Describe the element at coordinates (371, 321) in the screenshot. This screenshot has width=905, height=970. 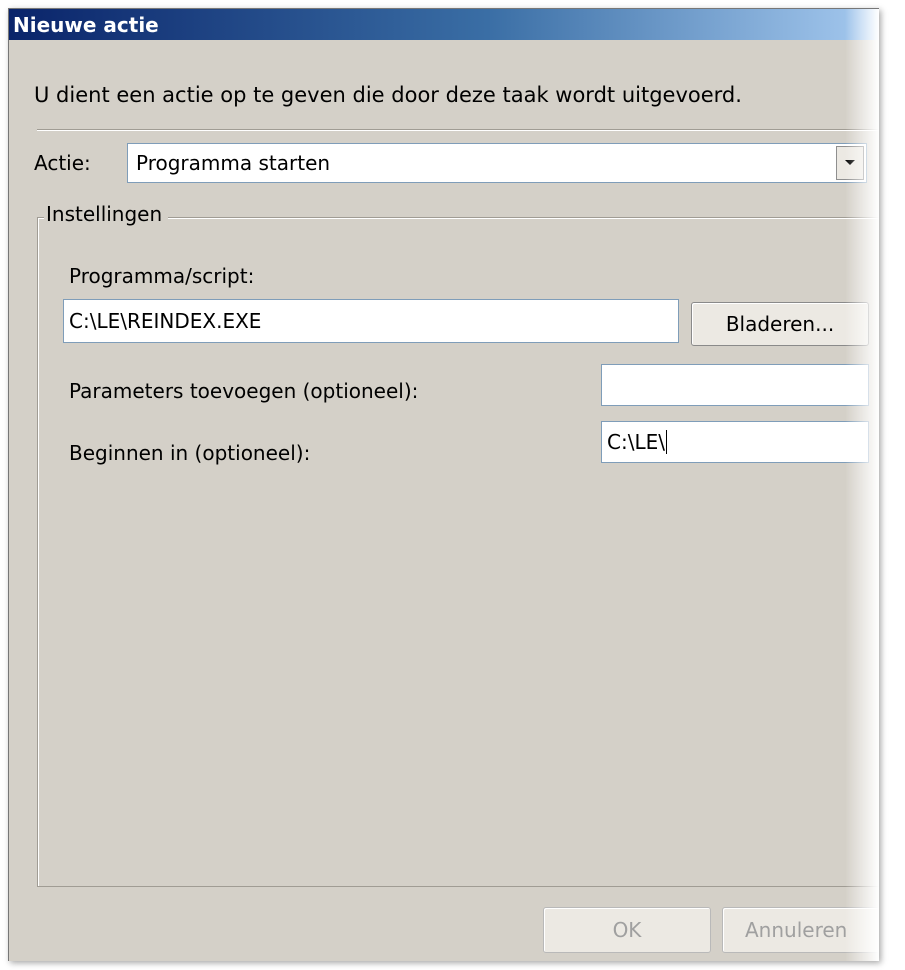
I see `program-field: C:\LE\REINDEX.EXE` at that location.